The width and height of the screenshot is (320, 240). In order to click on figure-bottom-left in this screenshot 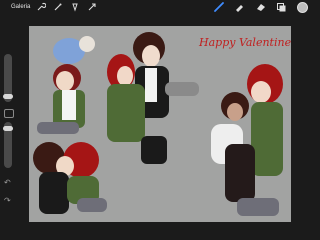, I will do `click(70, 178)`.